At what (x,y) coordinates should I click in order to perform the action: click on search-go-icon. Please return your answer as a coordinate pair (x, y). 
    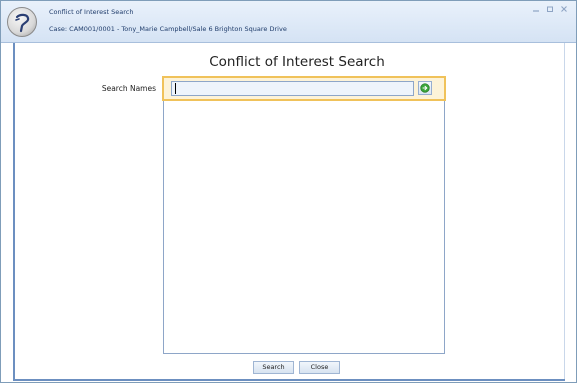
    Looking at the image, I should click on (425, 88).